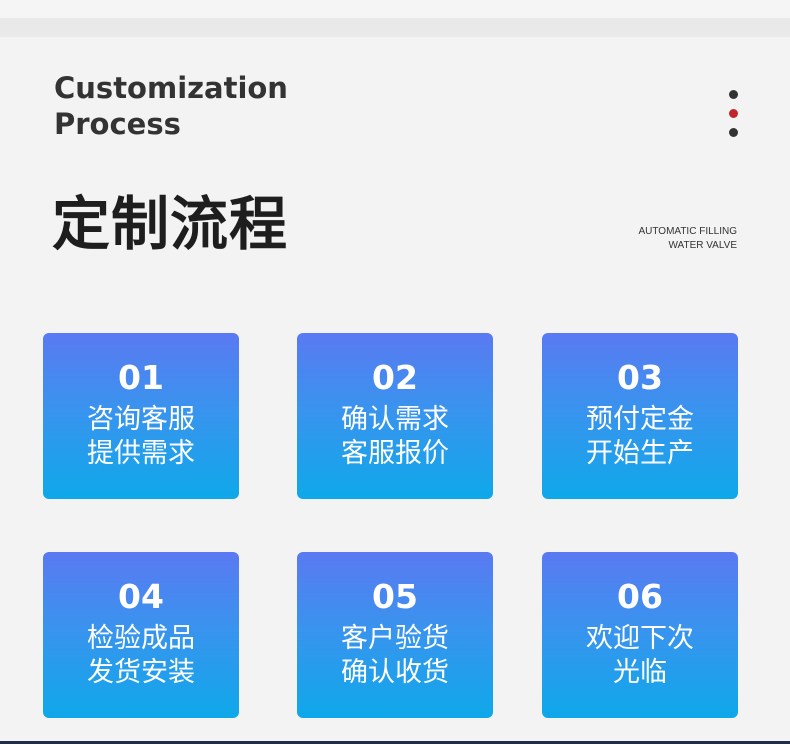  I want to click on step-card-02: 02 确认需求 客服报价, so click(395, 416).